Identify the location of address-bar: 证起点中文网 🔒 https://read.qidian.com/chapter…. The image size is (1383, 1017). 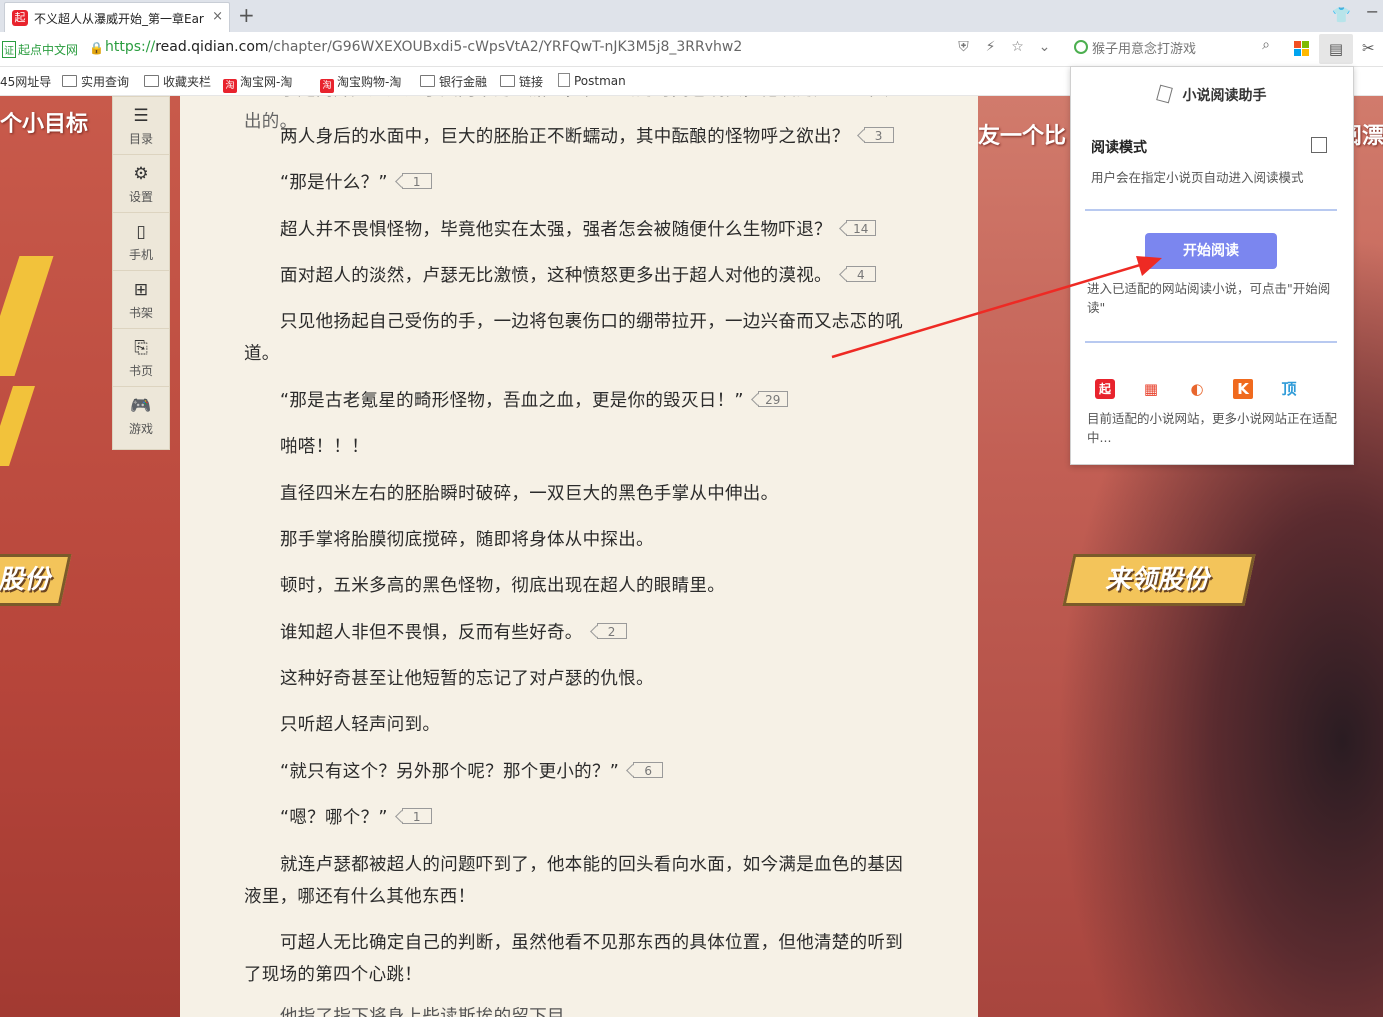
(691, 49).